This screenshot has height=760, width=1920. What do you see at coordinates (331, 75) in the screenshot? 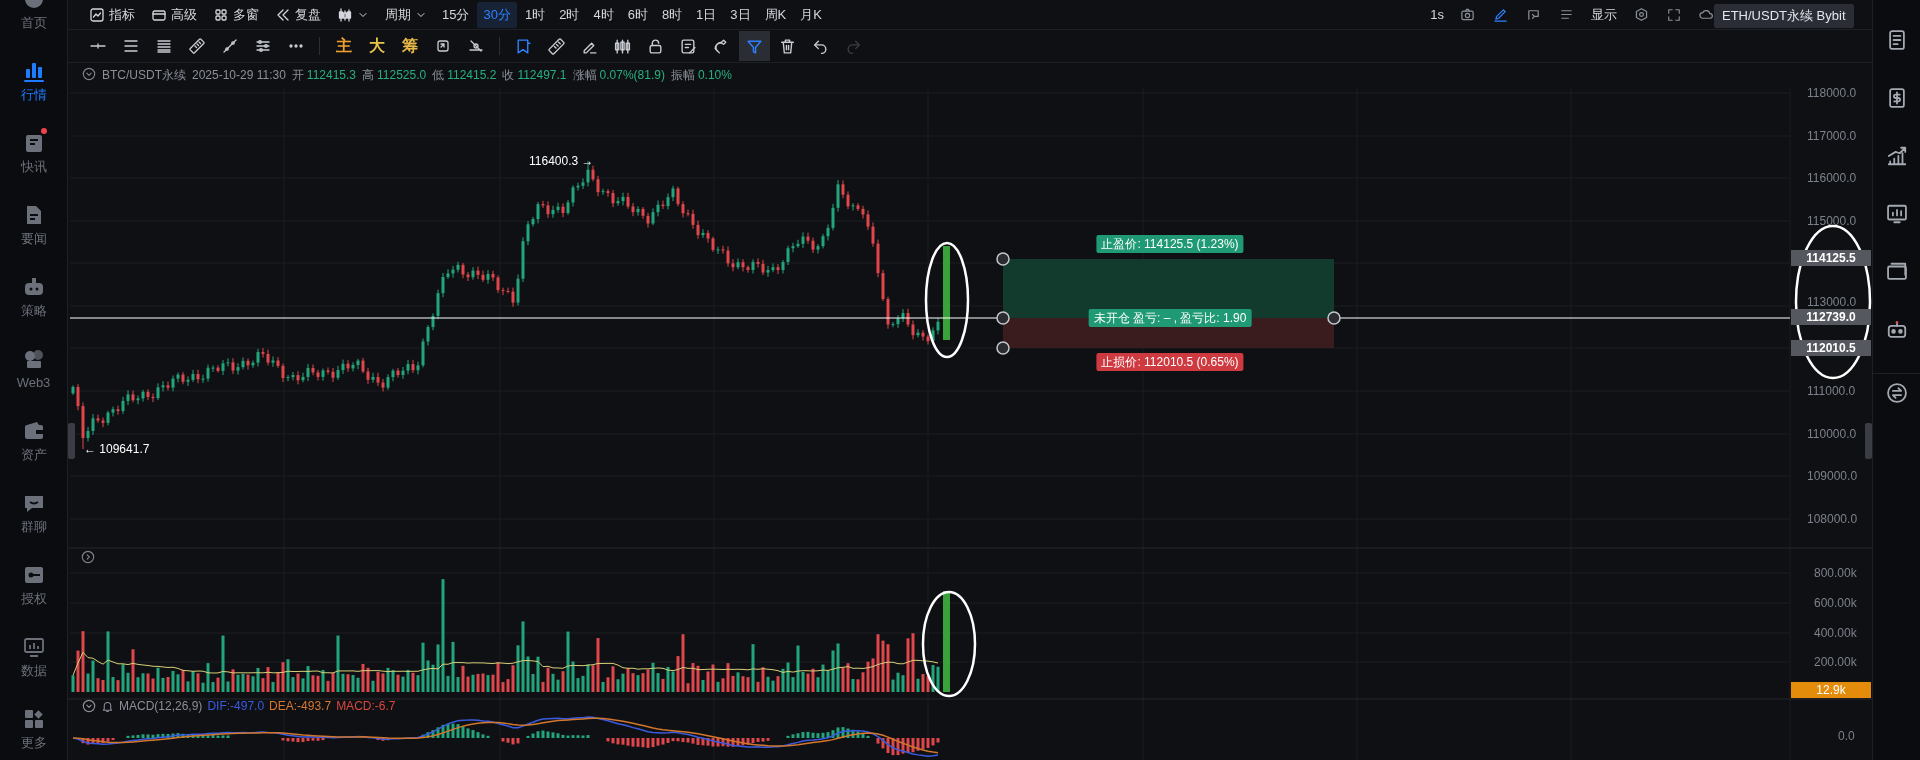
I see `field-value: 112415.3` at bounding box center [331, 75].